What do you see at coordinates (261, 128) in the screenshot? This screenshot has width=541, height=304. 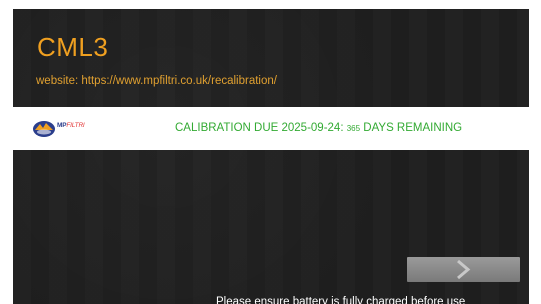 I see `calibration-due-label: CALIBRATION DUE 2025-09-24:` at bounding box center [261, 128].